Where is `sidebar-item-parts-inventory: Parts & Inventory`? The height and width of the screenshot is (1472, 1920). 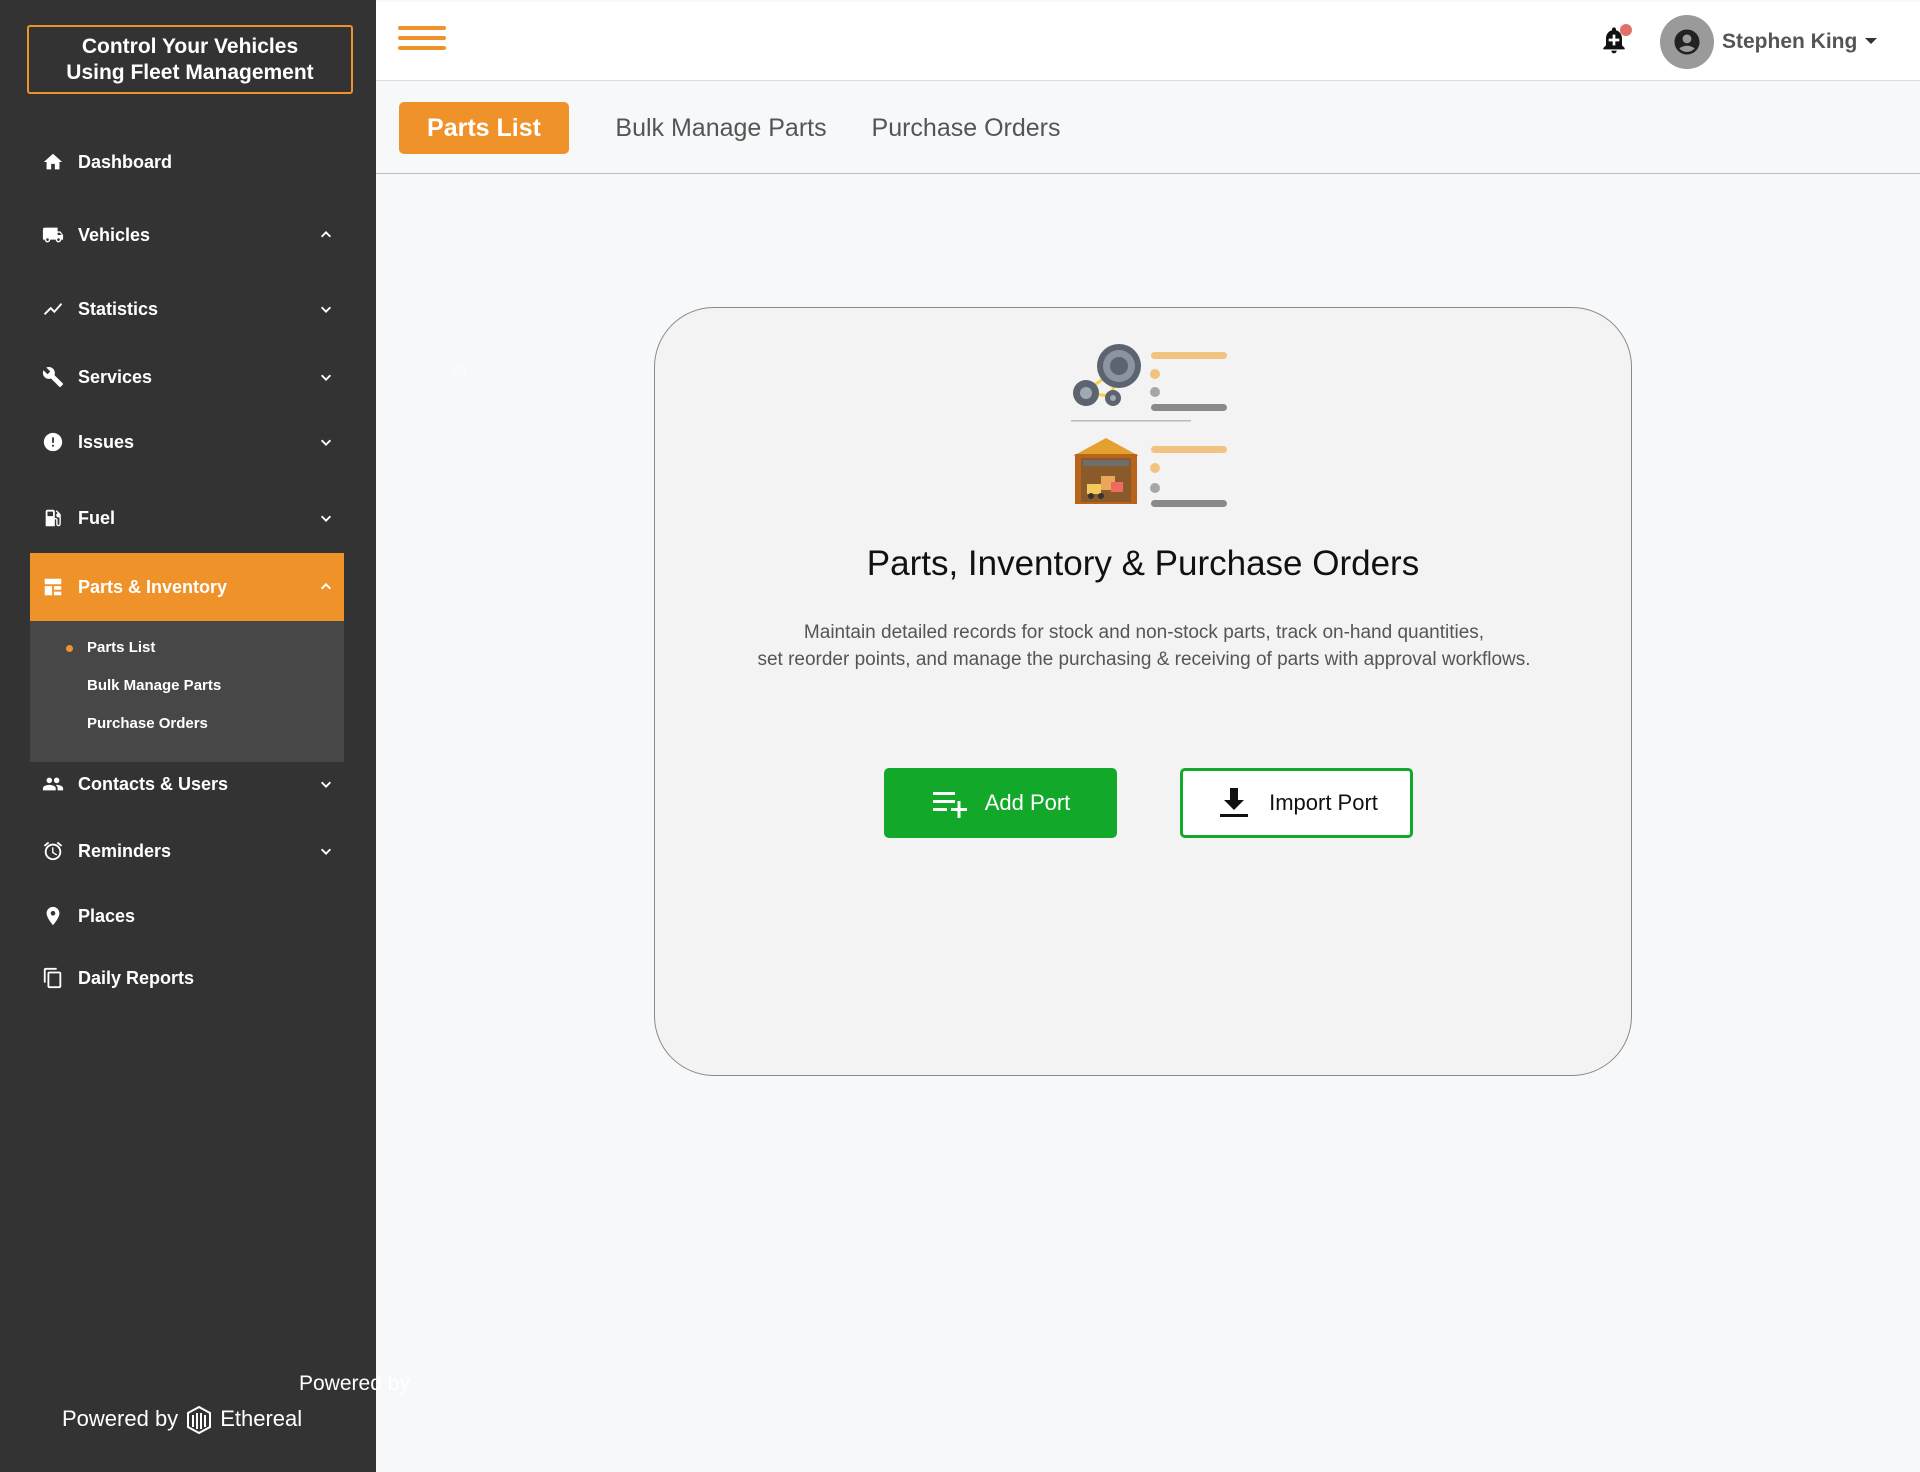 sidebar-item-parts-inventory: Parts & Inventory is located at coordinates (187, 587).